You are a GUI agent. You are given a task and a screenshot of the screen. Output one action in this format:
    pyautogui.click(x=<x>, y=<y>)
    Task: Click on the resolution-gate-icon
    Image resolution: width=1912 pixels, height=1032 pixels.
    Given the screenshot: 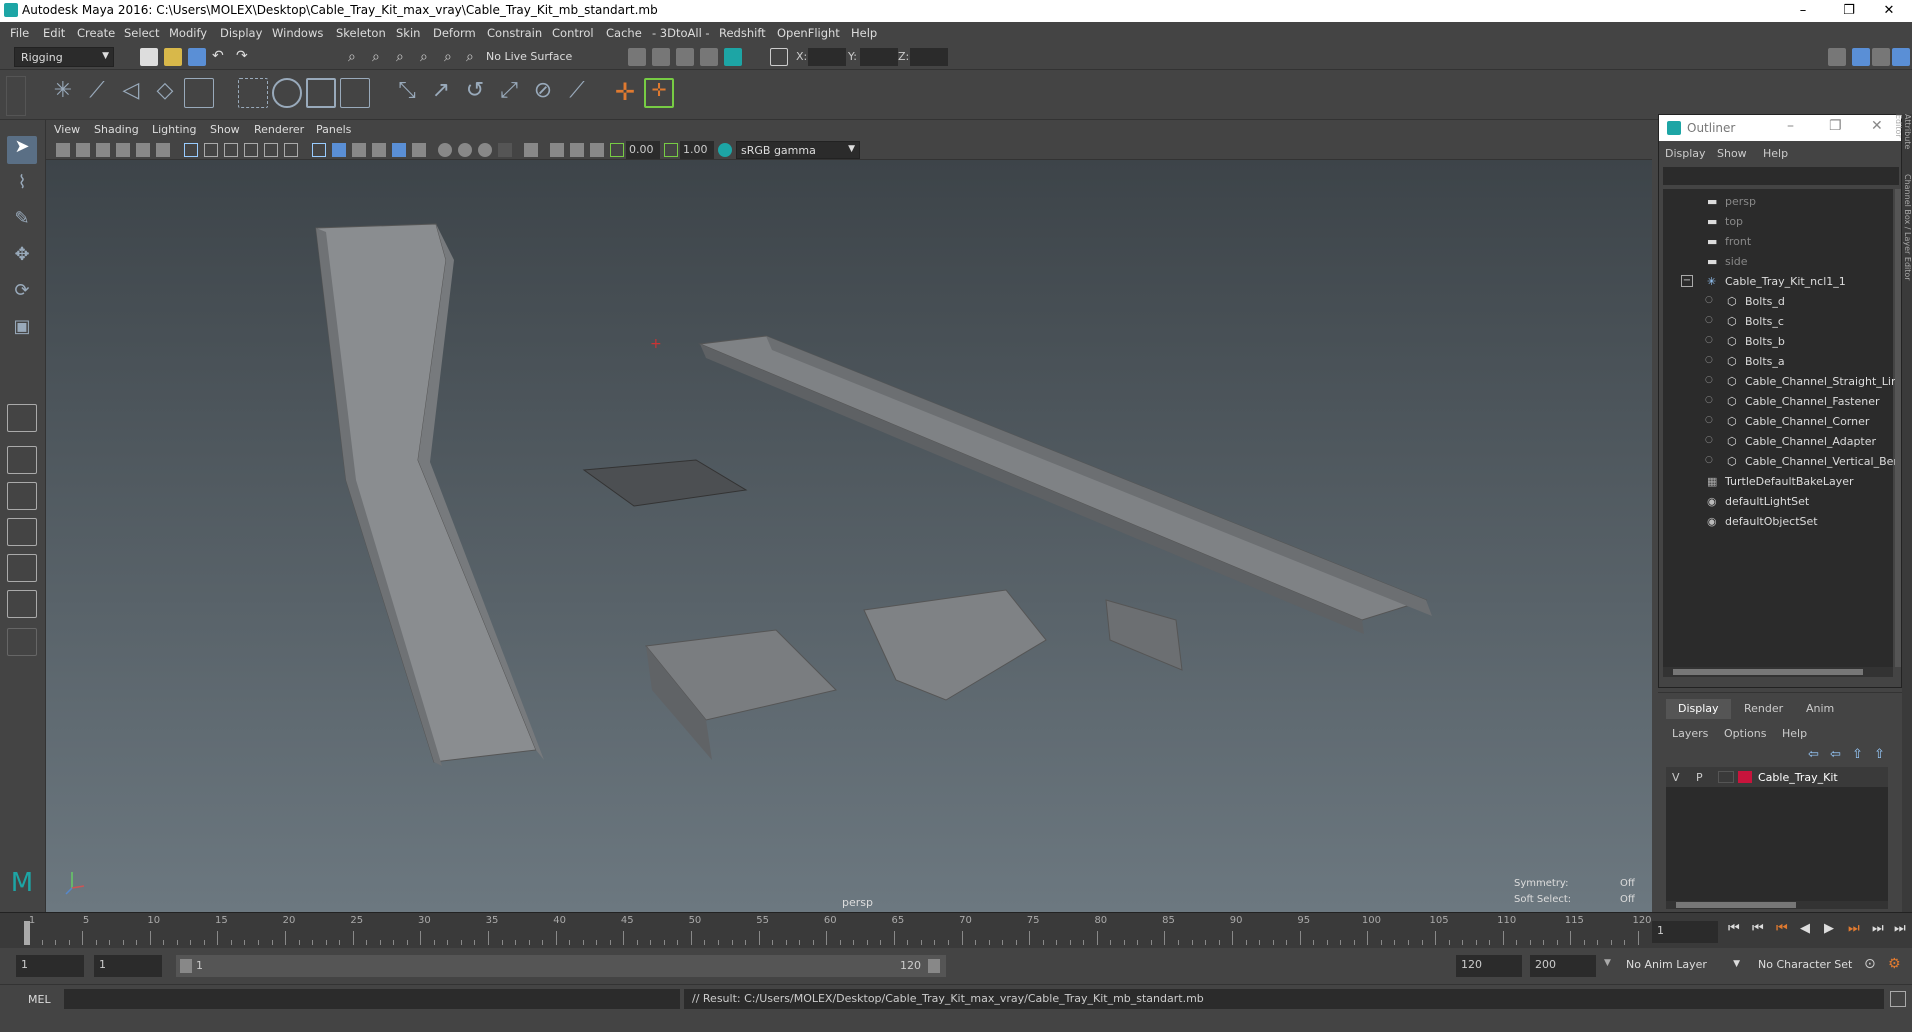 What is the action you would take?
    pyautogui.click(x=231, y=150)
    